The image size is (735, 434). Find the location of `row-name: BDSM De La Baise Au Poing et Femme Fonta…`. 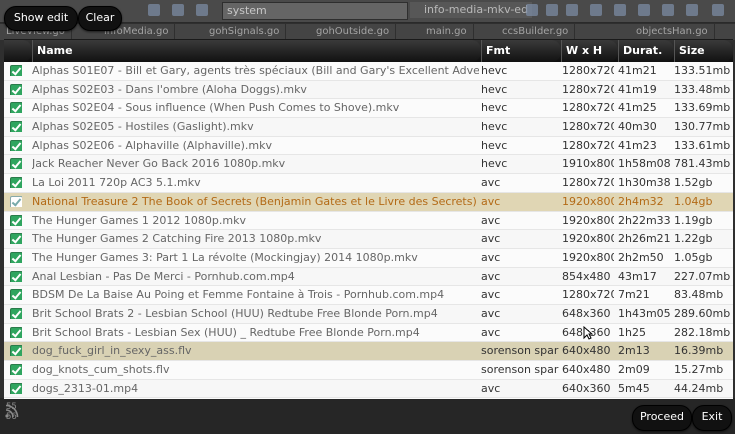

row-name: BDSM De La Baise Au Poing et Femme Fonta… is located at coordinates (238, 295).